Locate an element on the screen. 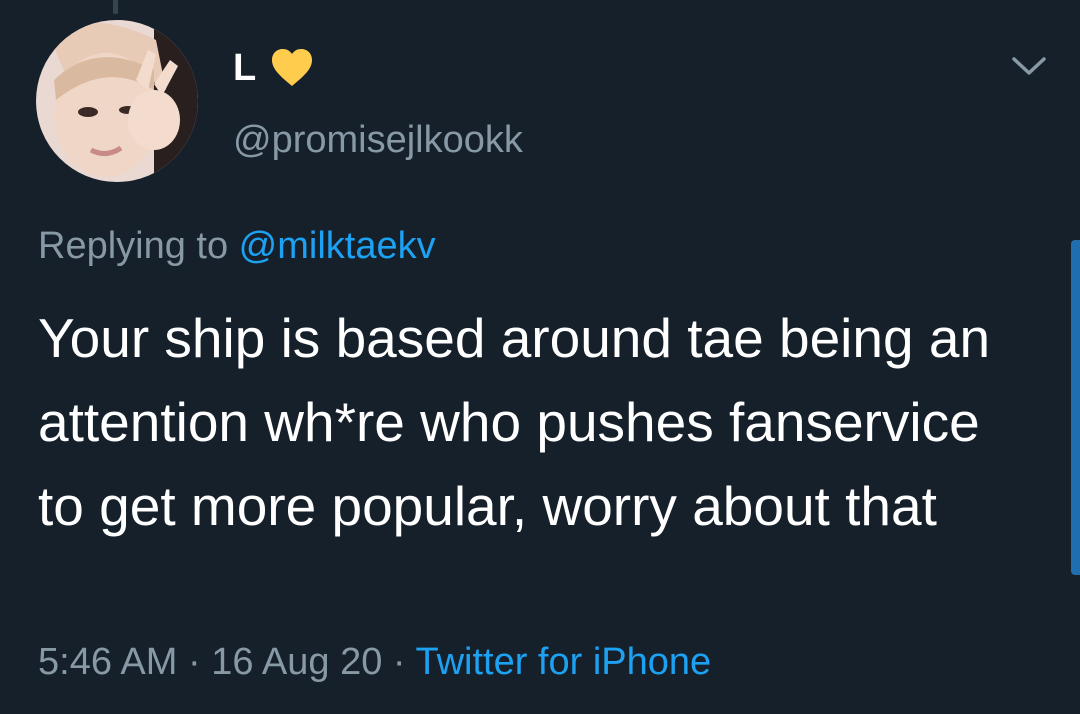 Image resolution: width=1080 pixels, height=714 pixels. author-name-row: L is located at coordinates (273, 68).